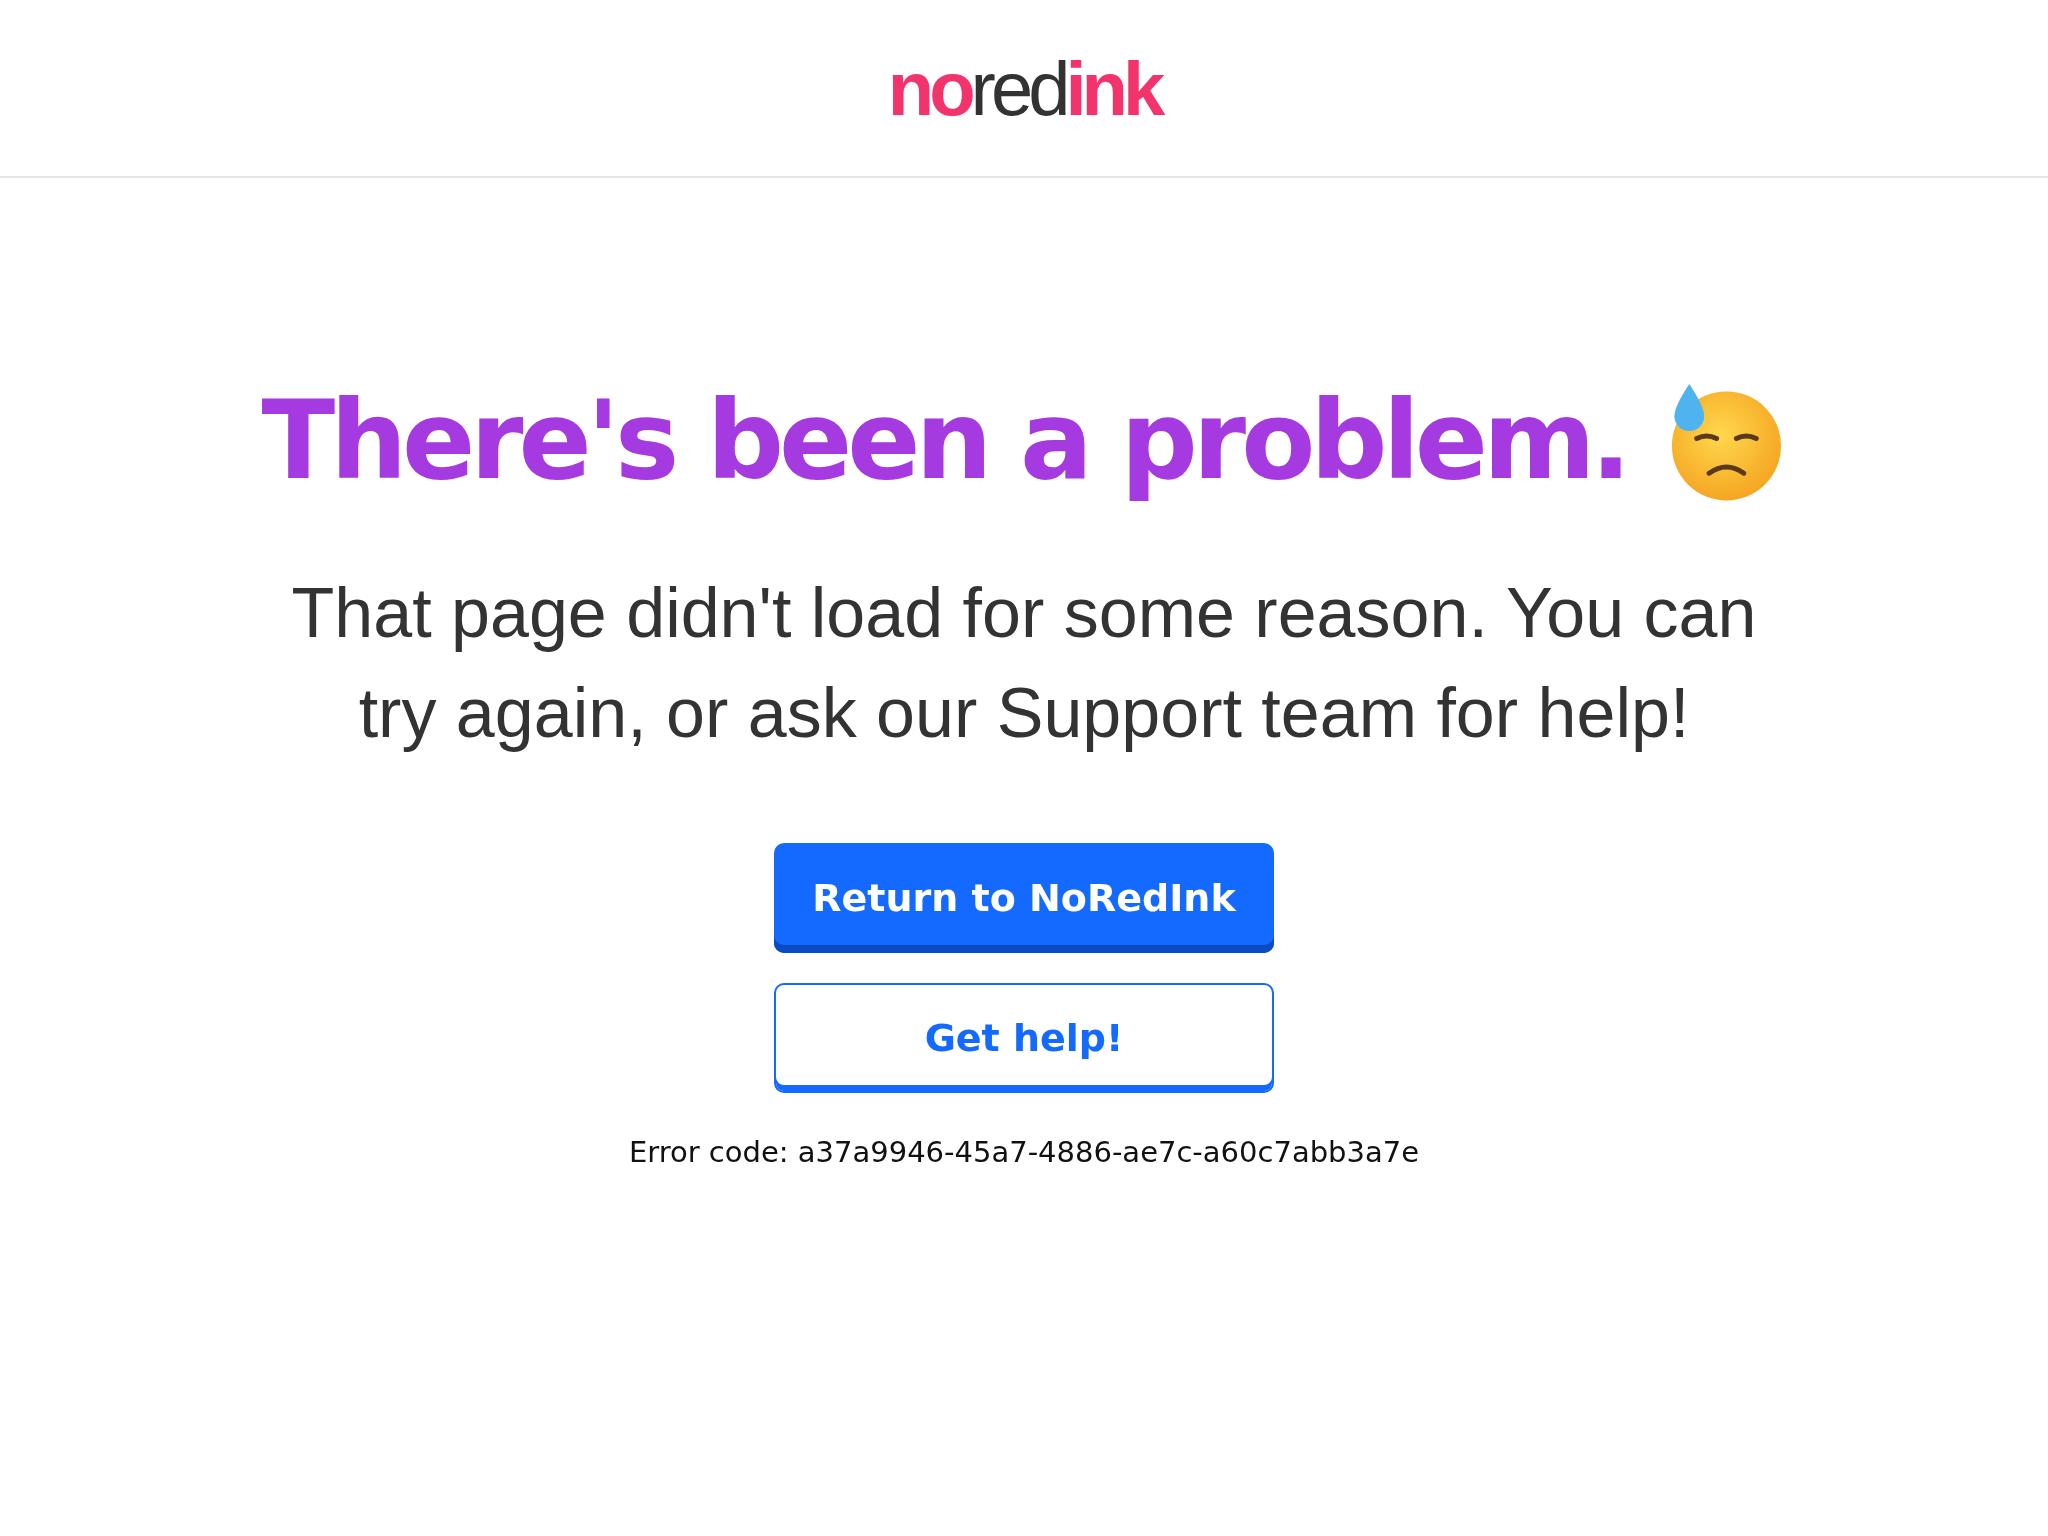 This screenshot has height=1536, width=2048. I want to click on error-message: That page didn't load for some reason. You can try again, or ask our Support team for help!, so click(1024, 663).